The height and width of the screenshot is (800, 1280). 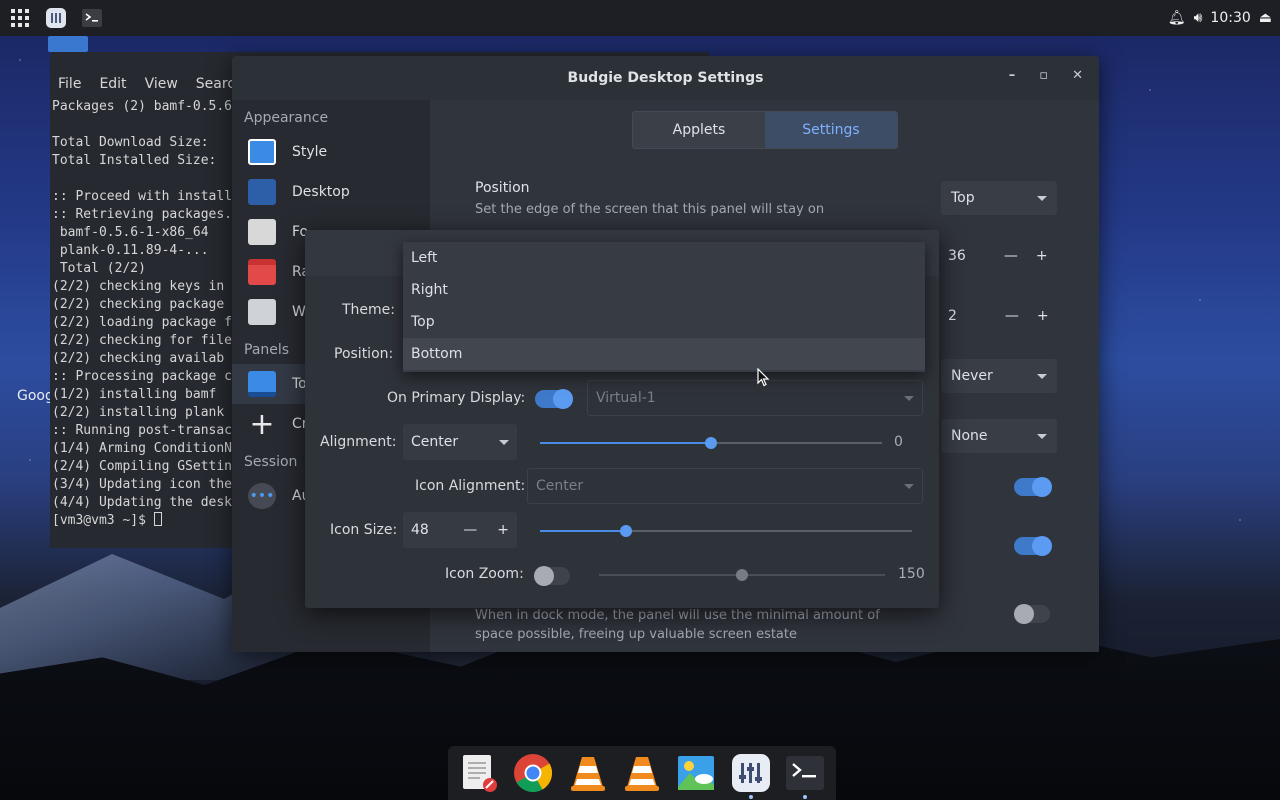 I want to click on calendar-icon, so click(x=262, y=272).